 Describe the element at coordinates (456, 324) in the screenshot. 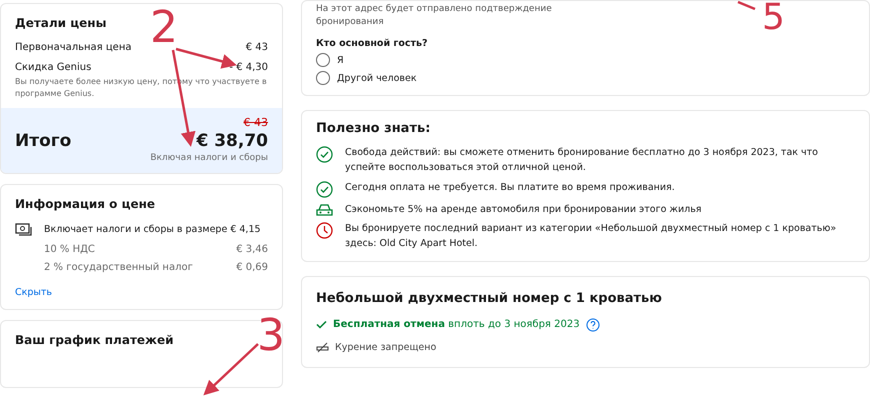

I see `cancellation-text: Бесплатная отмена вплоть до 3 ноября 2023` at that location.